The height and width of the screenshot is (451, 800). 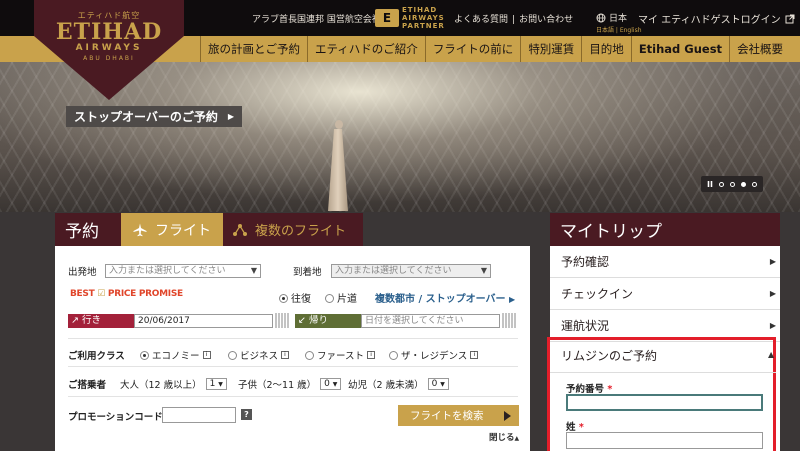 I want to click on booking-tabs: 予約 フライト 複数のフライト, so click(x=209, y=232).